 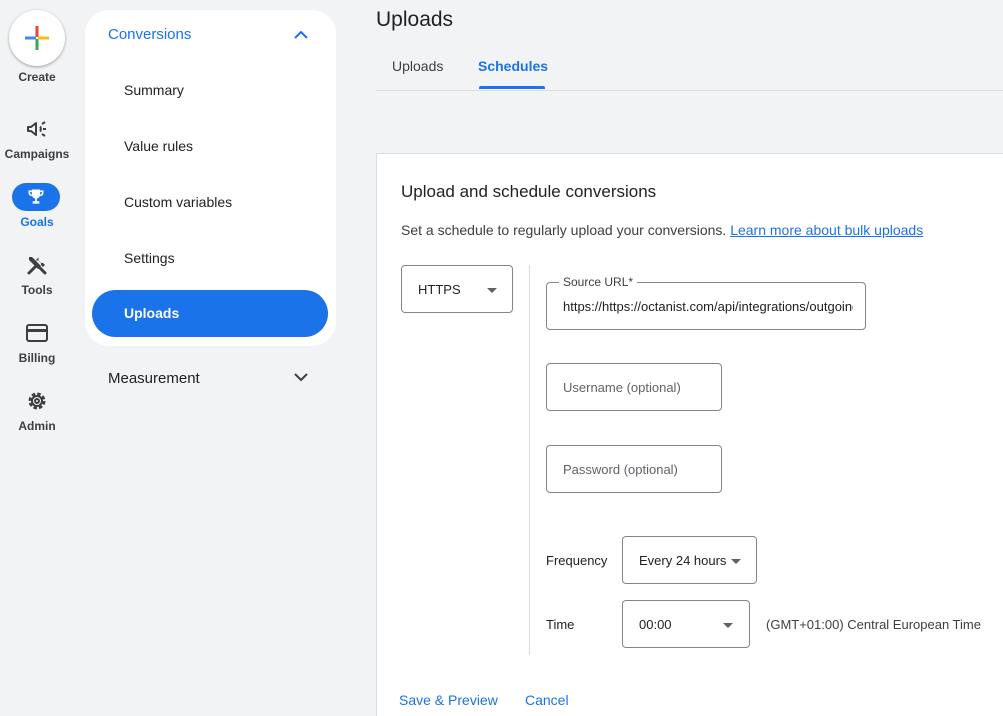 I want to click on nav-section-conversions: Conversions, so click(x=149, y=34).